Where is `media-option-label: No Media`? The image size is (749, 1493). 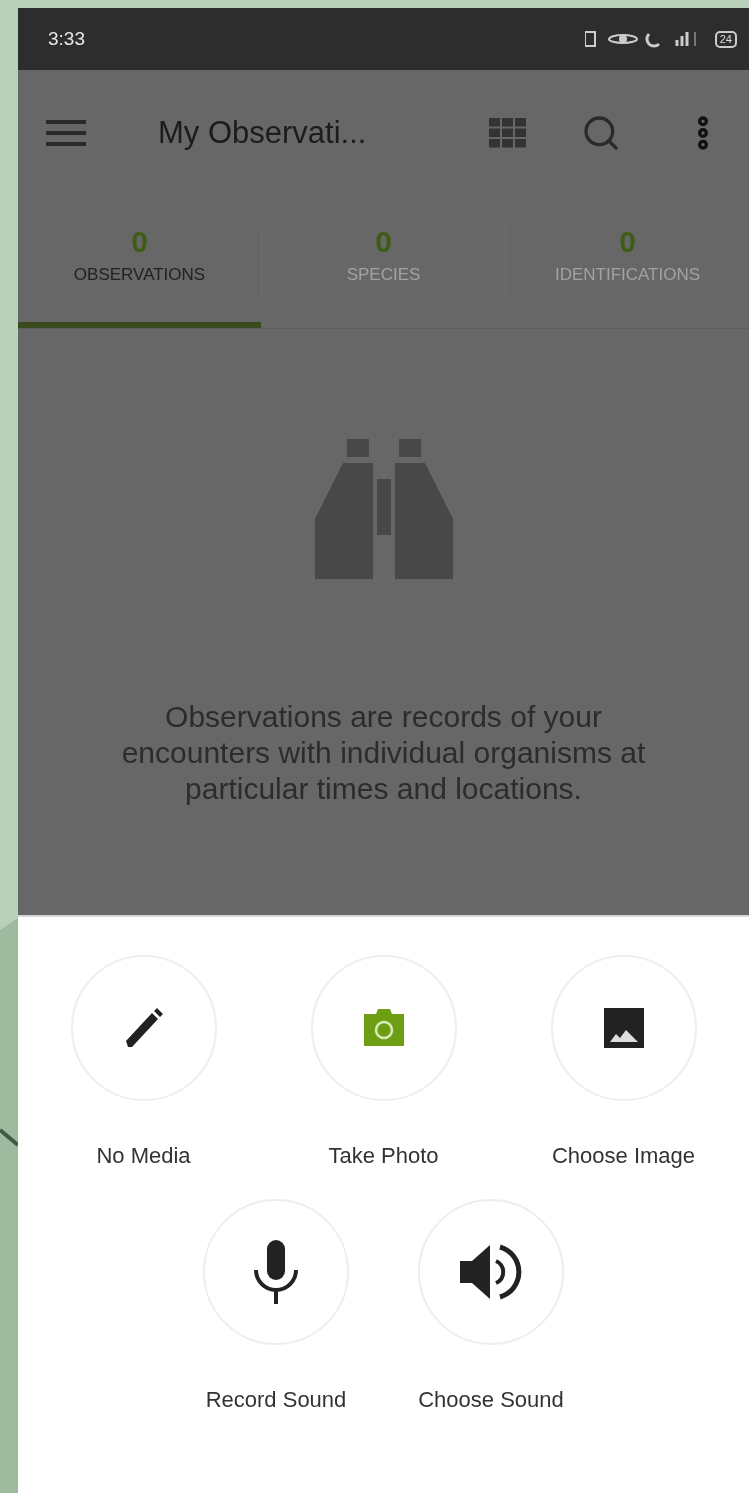 media-option-label: No Media is located at coordinates (143, 1156).